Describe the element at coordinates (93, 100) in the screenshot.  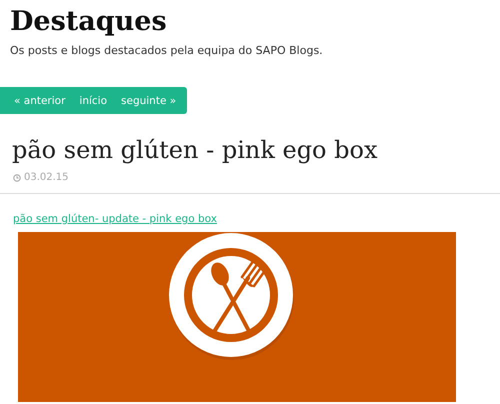
I see `nav-link: início` at that location.